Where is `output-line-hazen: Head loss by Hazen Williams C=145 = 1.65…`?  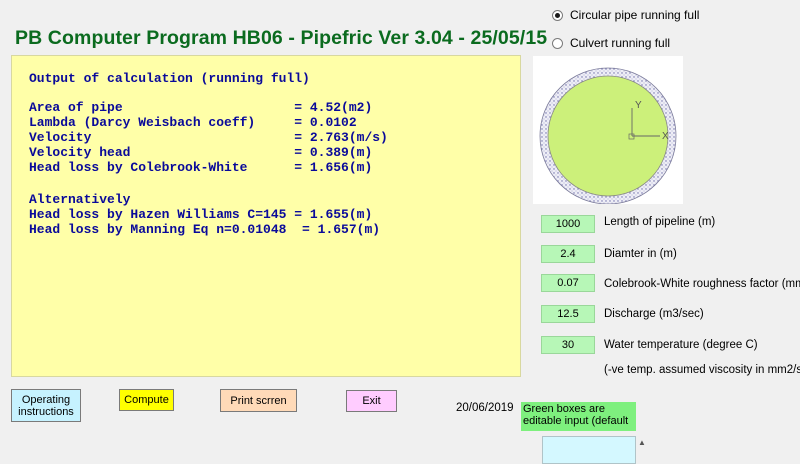
output-line-hazen: Head loss by Hazen Williams C=145 = 1.65… is located at coordinates (201, 214).